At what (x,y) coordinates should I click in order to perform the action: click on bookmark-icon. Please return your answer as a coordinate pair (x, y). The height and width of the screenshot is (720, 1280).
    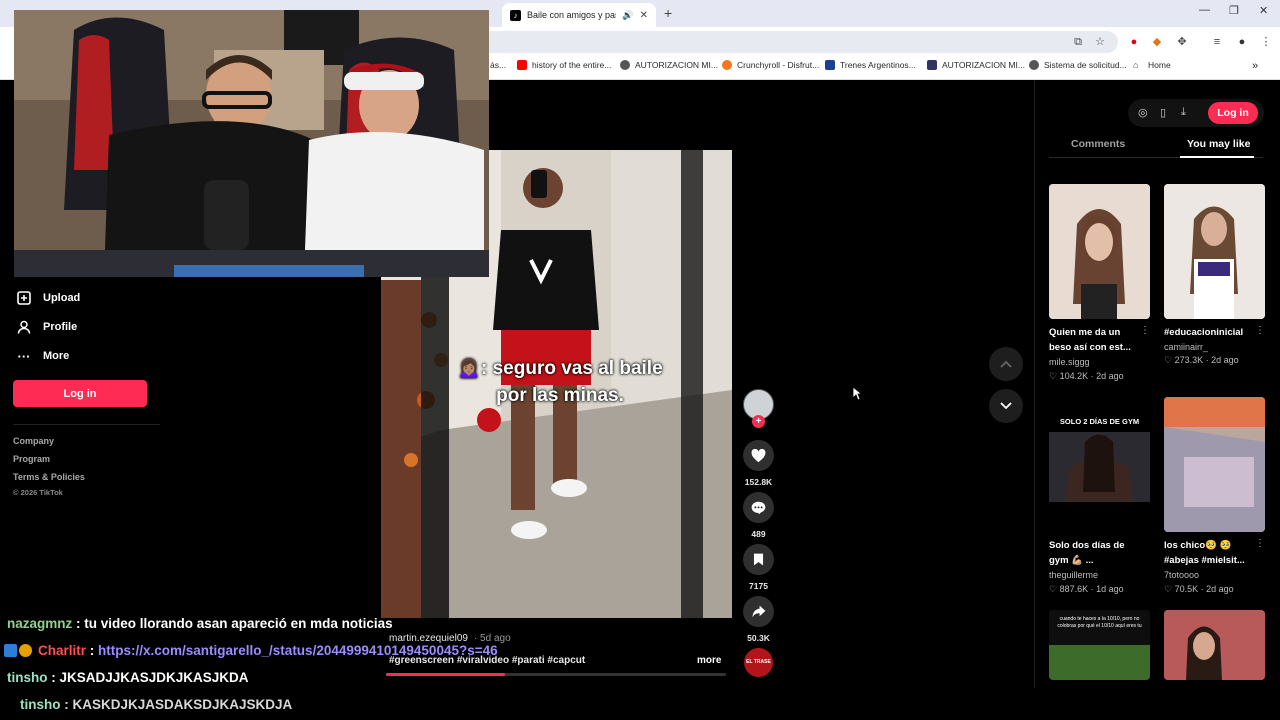
    Looking at the image, I should click on (758, 559).